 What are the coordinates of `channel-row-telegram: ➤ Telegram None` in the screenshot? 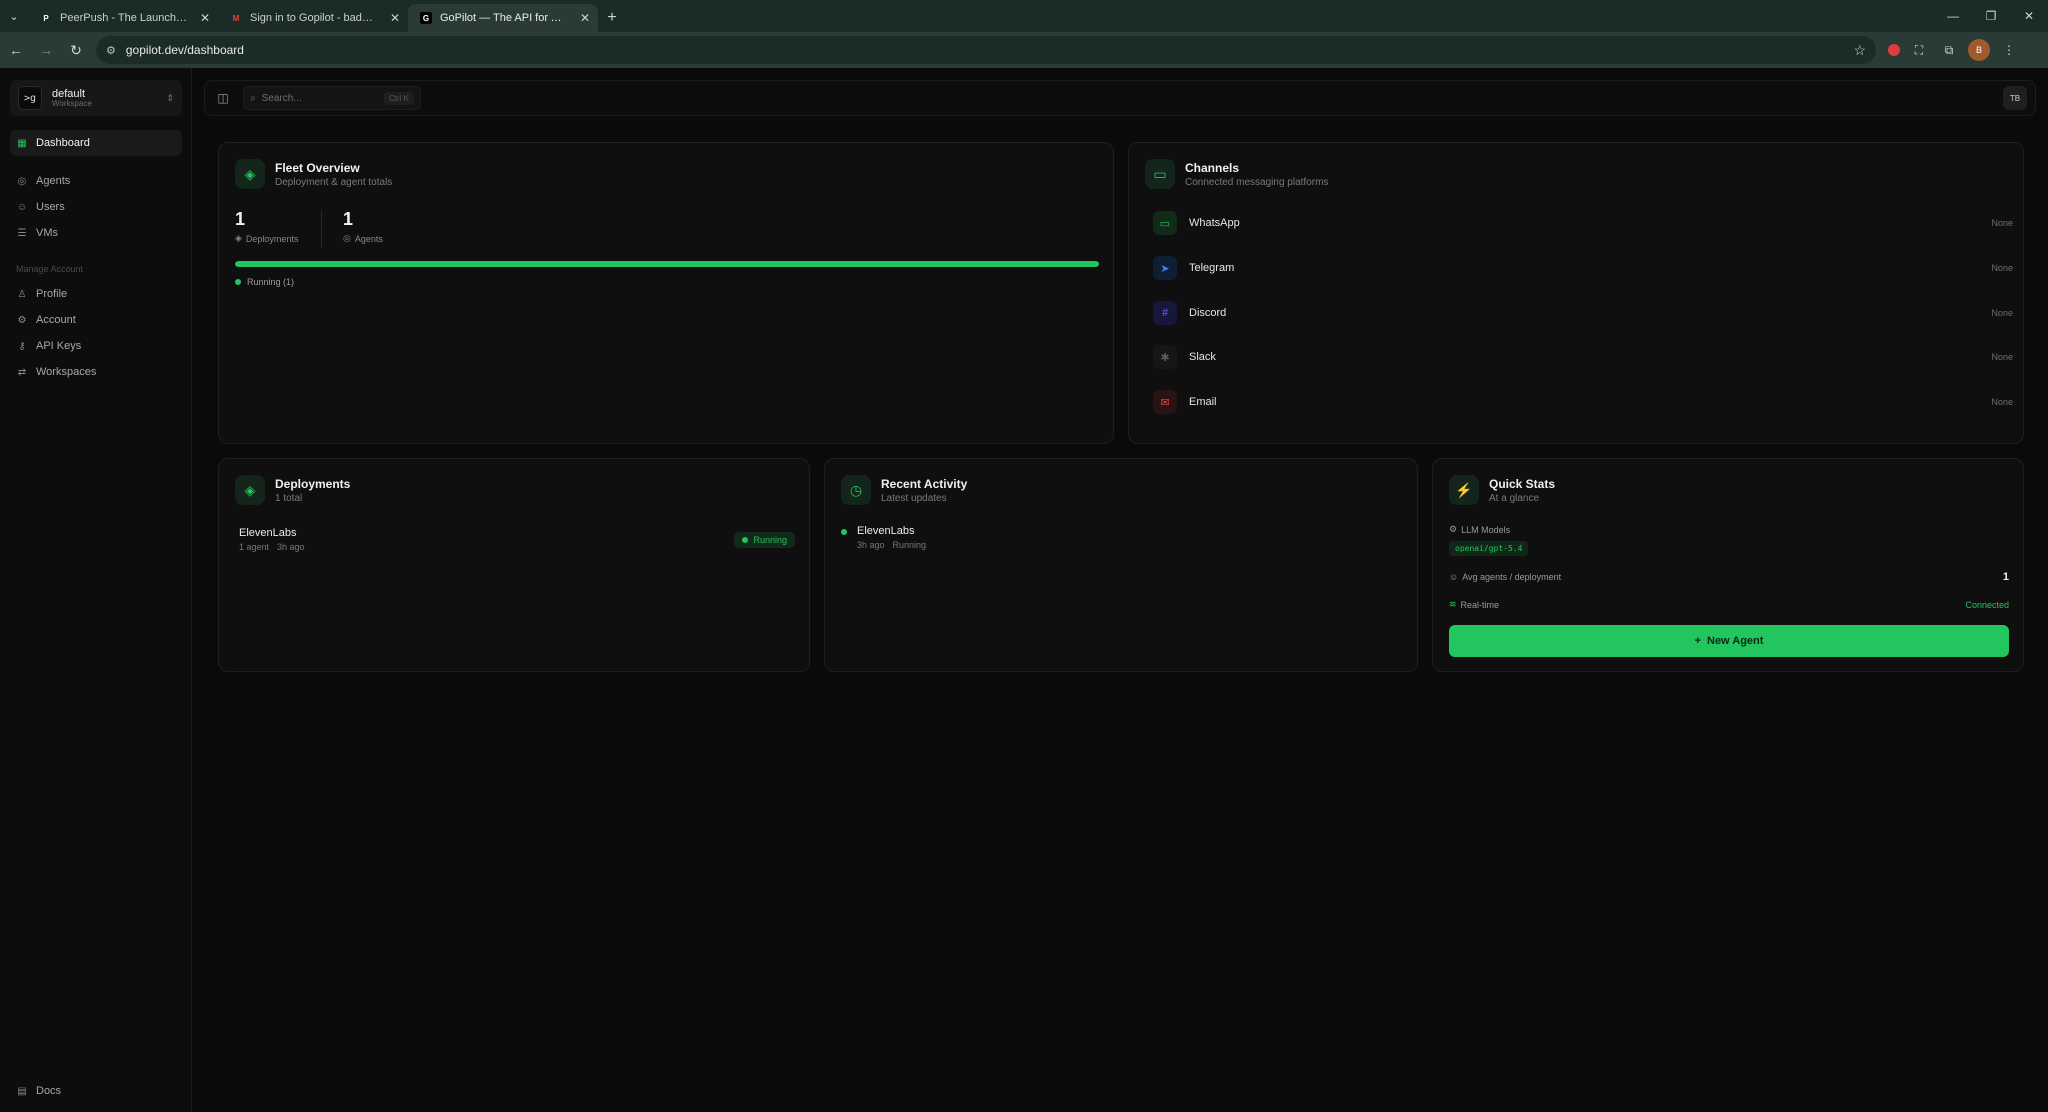 It's located at (1583, 268).